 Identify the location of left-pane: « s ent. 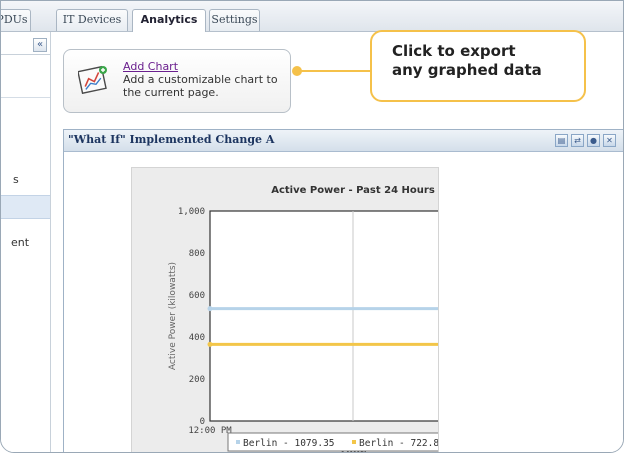
(26, 242).